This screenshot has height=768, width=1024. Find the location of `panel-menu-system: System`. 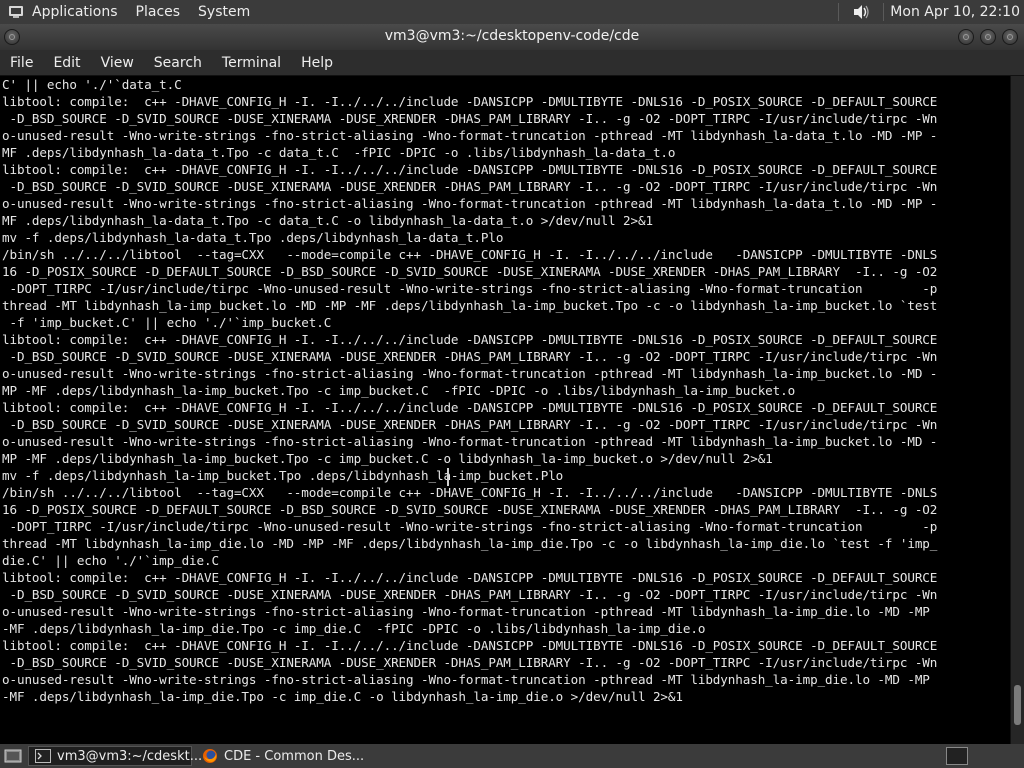

panel-menu-system: System is located at coordinates (224, 12).